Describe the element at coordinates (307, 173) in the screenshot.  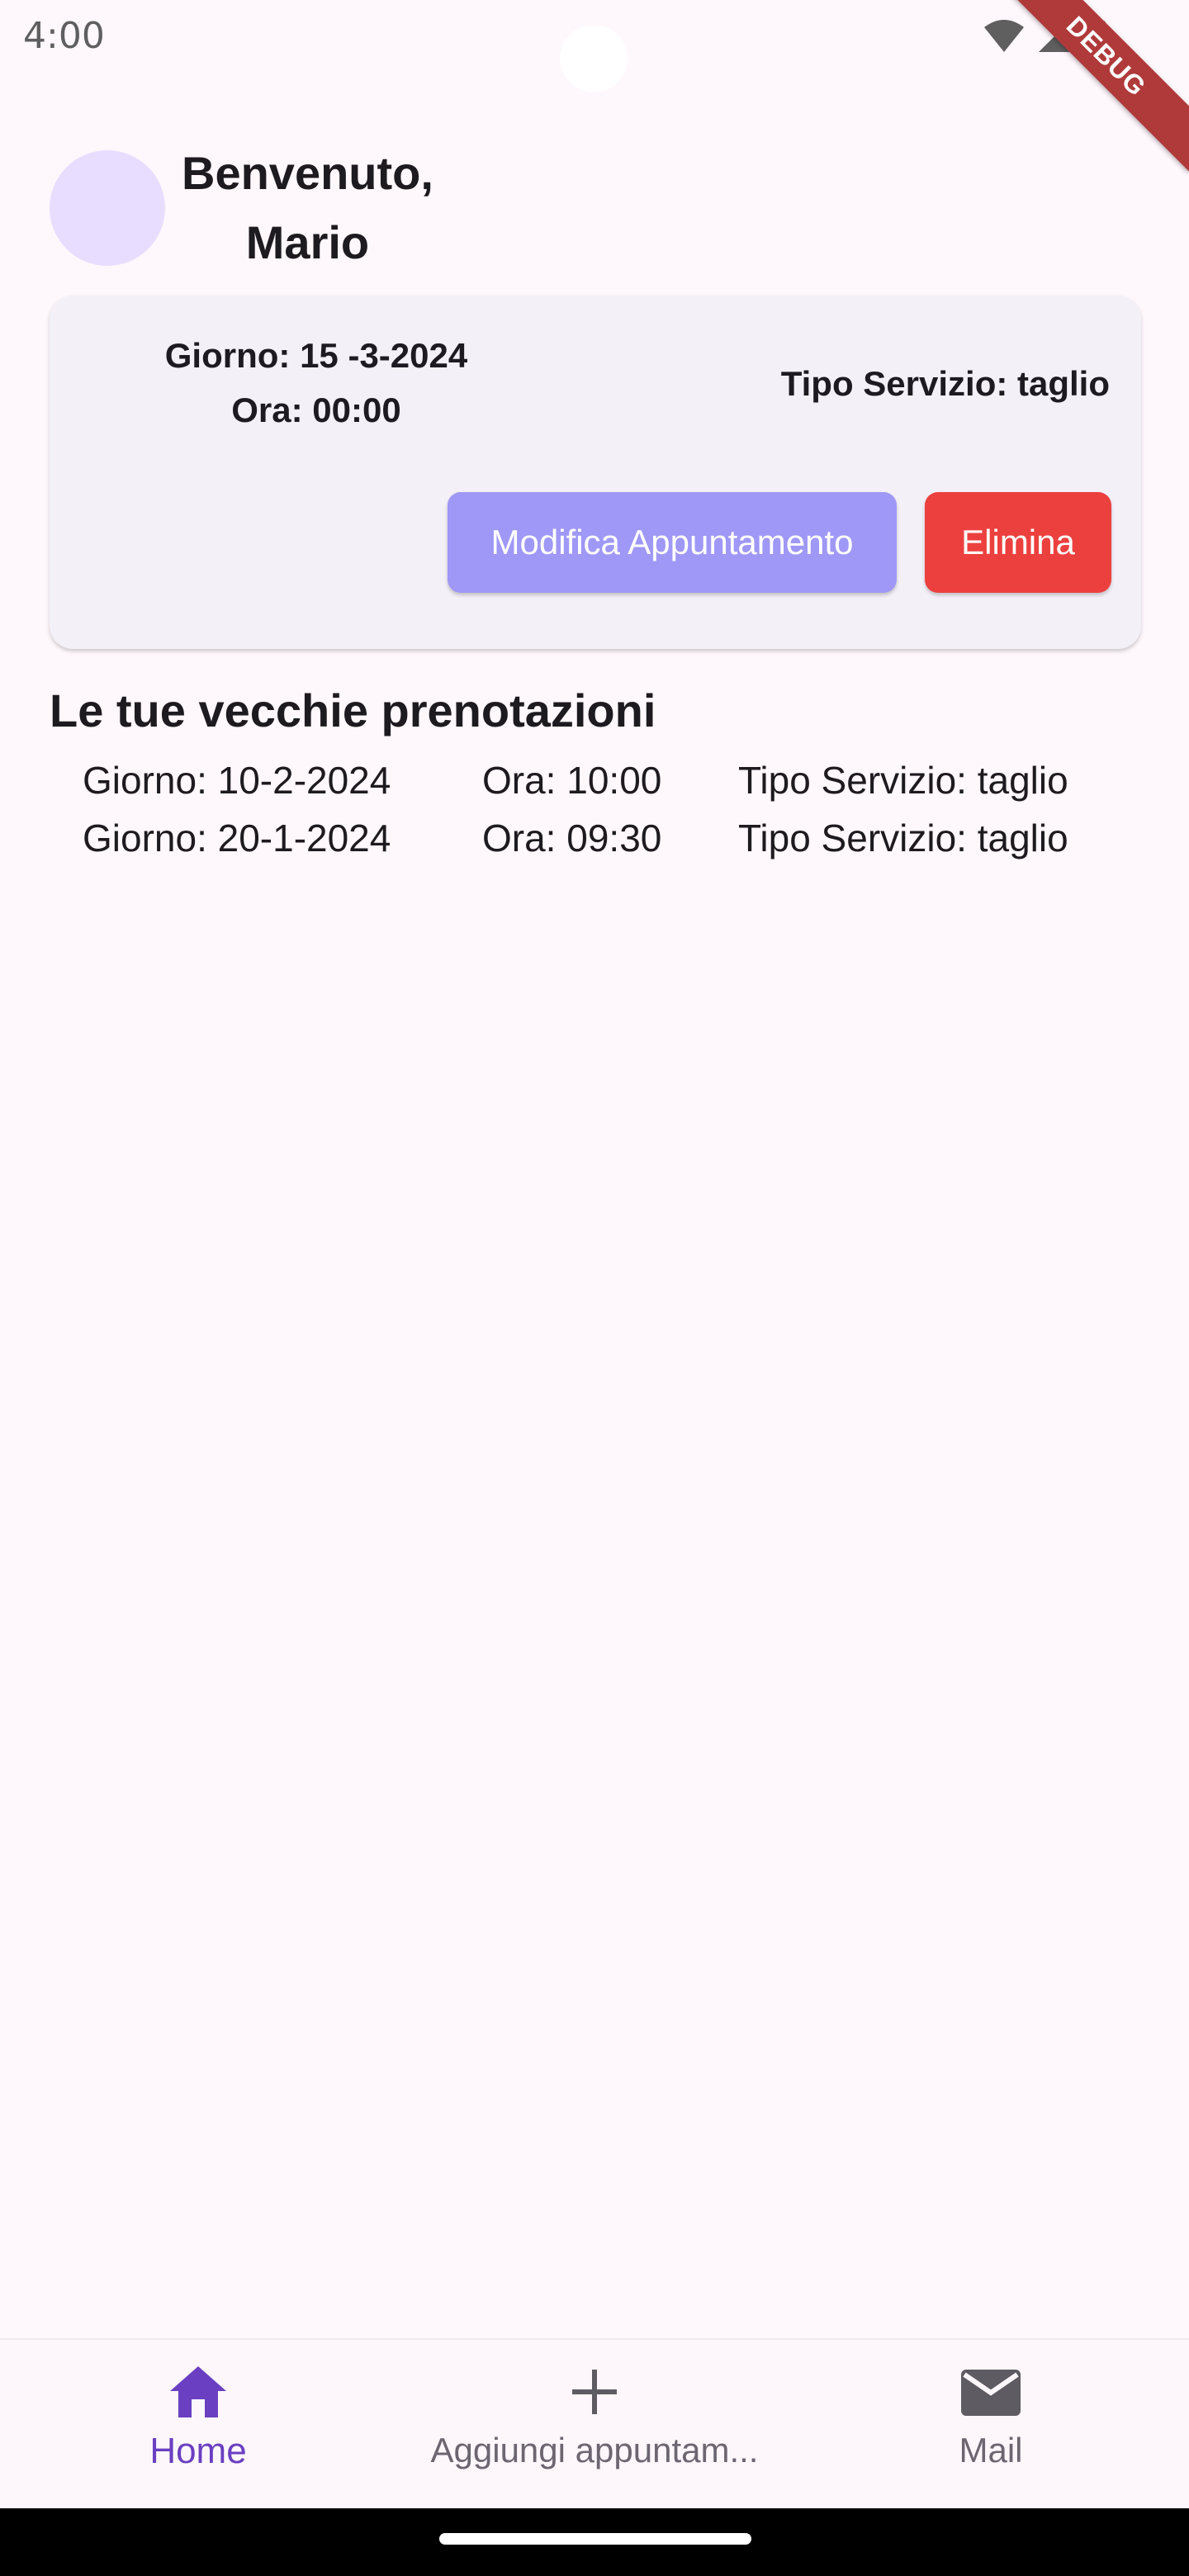
I see `greeting-line-1: Benvenuto,` at that location.